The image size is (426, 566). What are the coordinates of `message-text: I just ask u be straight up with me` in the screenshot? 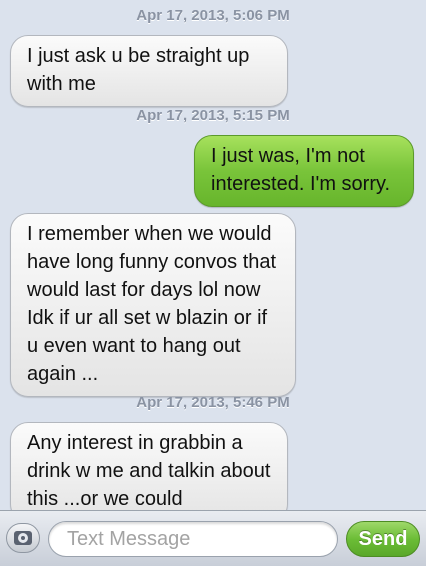 It's located at (138, 70).